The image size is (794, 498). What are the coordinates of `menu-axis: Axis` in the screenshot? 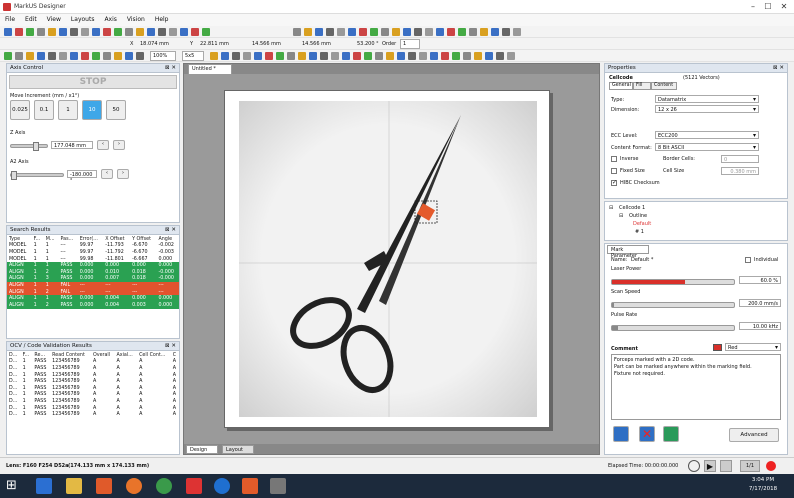 It's located at (110, 19).